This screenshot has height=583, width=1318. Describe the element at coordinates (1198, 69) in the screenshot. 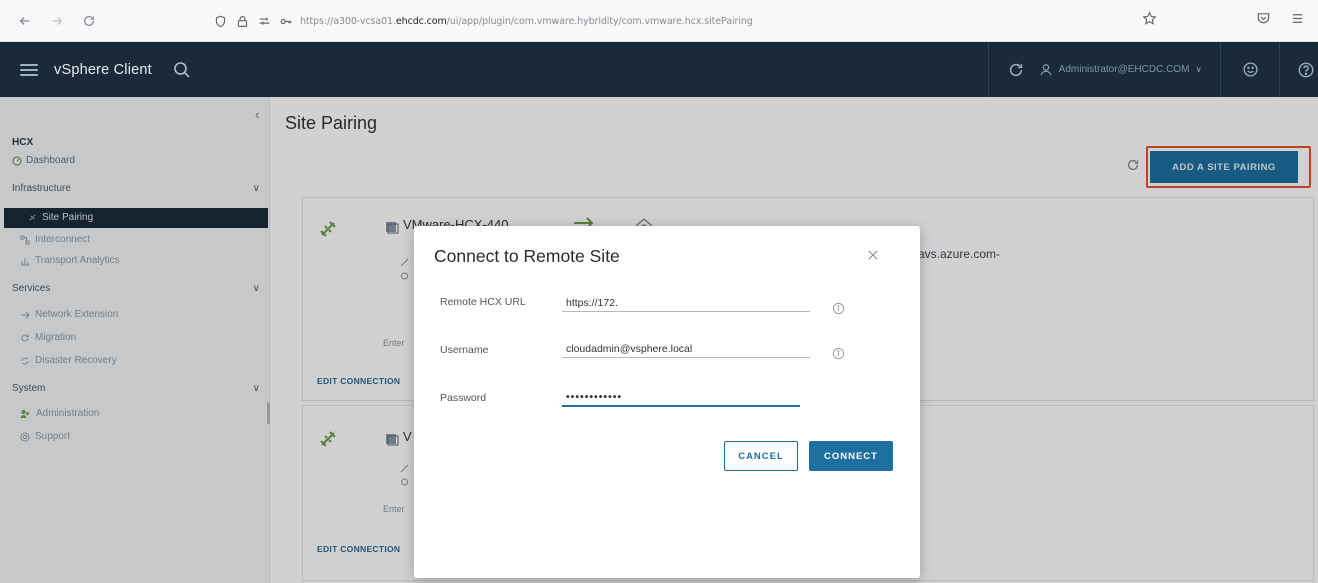

I see `chevron-down-icon: ∨` at that location.